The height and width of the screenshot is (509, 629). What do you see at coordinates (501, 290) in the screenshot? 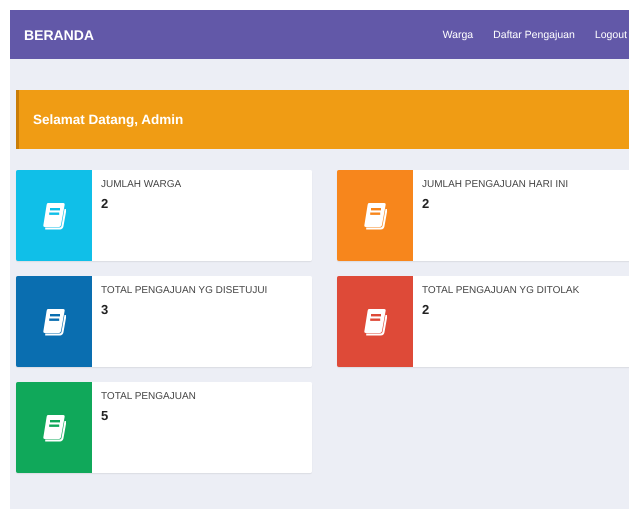
I see `stat-label: TOTAL PENGAJUAN YG DITOLAK` at bounding box center [501, 290].